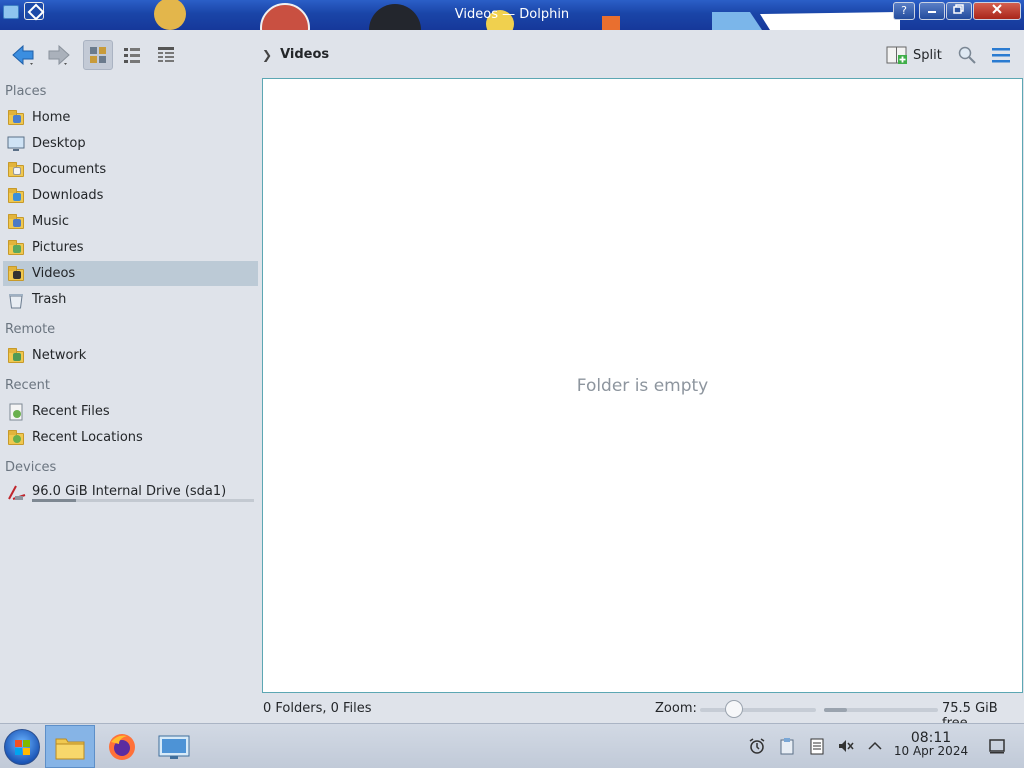 The width and height of the screenshot is (1024, 768). What do you see at coordinates (51, 117) in the screenshot?
I see `place-label: Home` at bounding box center [51, 117].